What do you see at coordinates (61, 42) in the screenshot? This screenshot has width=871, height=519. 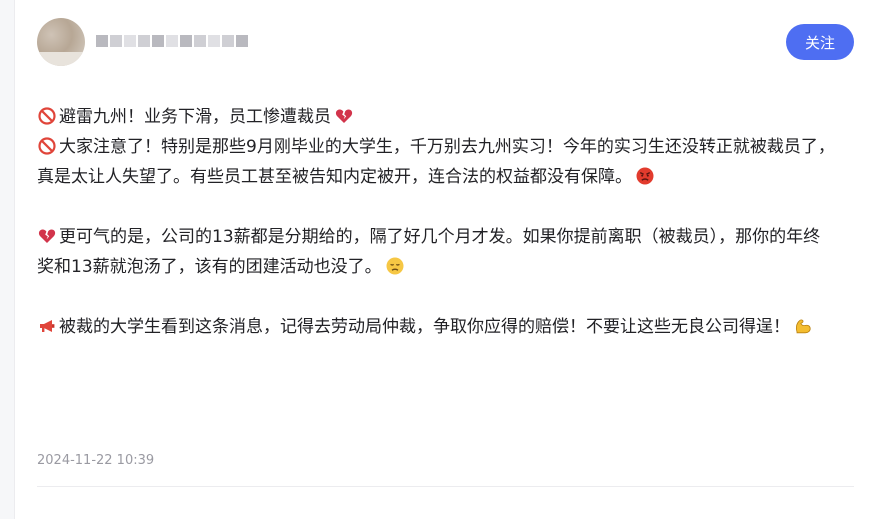 I see `avatar` at bounding box center [61, 42].